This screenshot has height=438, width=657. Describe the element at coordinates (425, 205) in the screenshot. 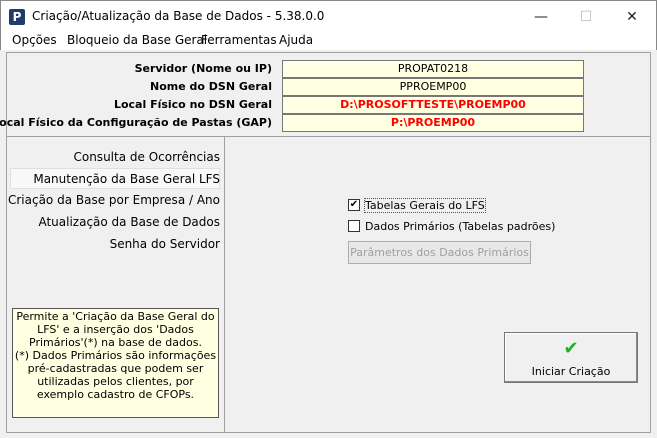

I see `tabelas-gerais-label: Tabelas Gerais do LFS` at that location.